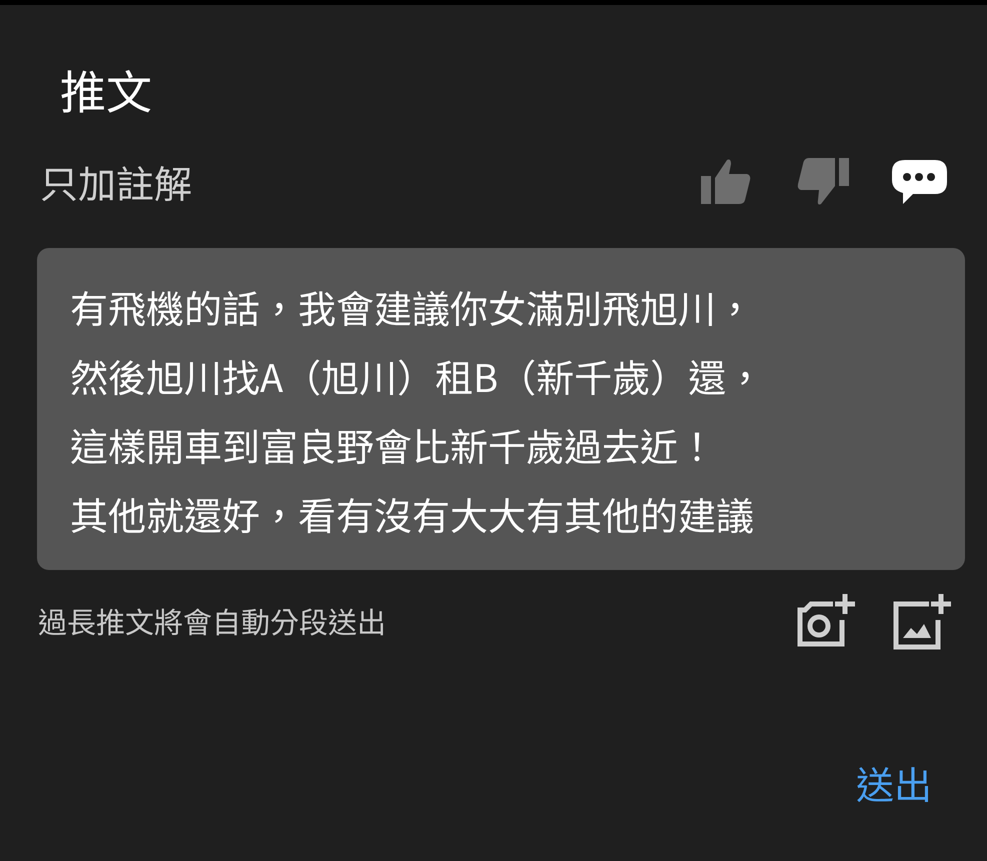  I want to click on mode-label: 只加註解, so click(116, 182).